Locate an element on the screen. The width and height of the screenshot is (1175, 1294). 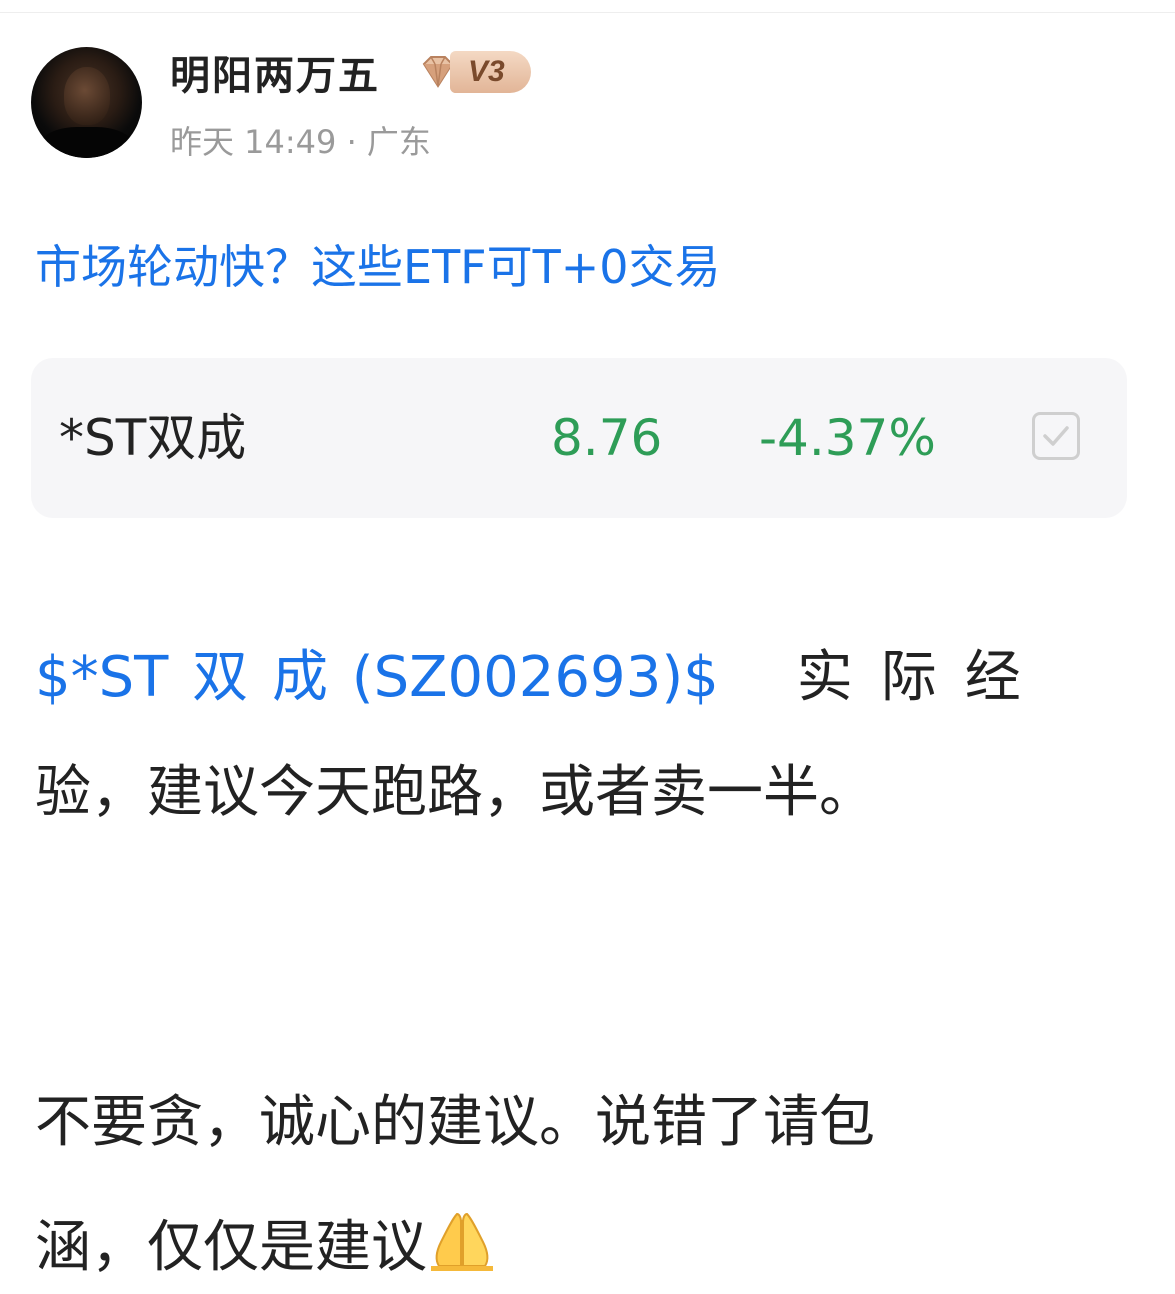
post-line-1-rest: 实际经 is located at coordinates (922, 677).